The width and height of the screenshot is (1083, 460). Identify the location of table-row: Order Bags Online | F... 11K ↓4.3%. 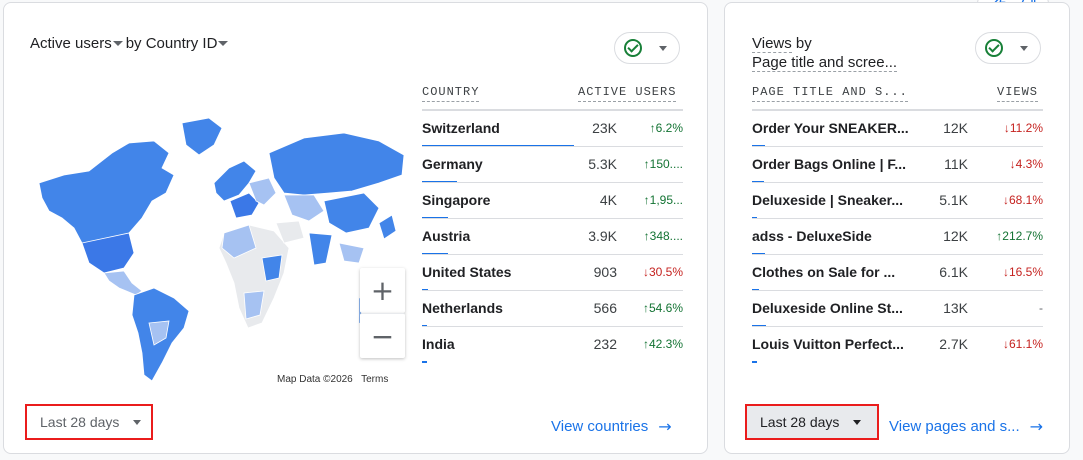
(897, 164).